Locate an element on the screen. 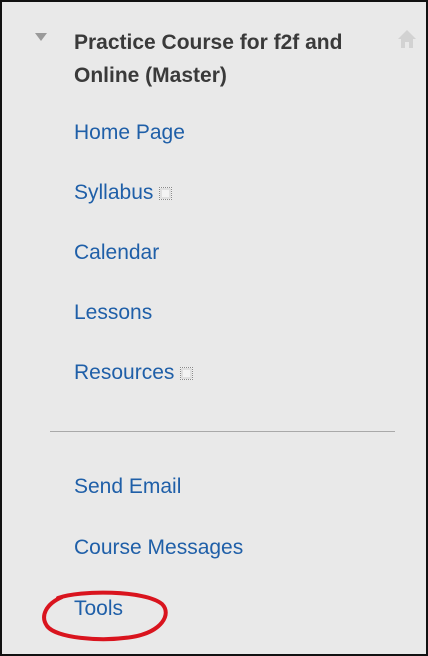  menu-item-label: Course Messages is located at coordinates (159, 548).